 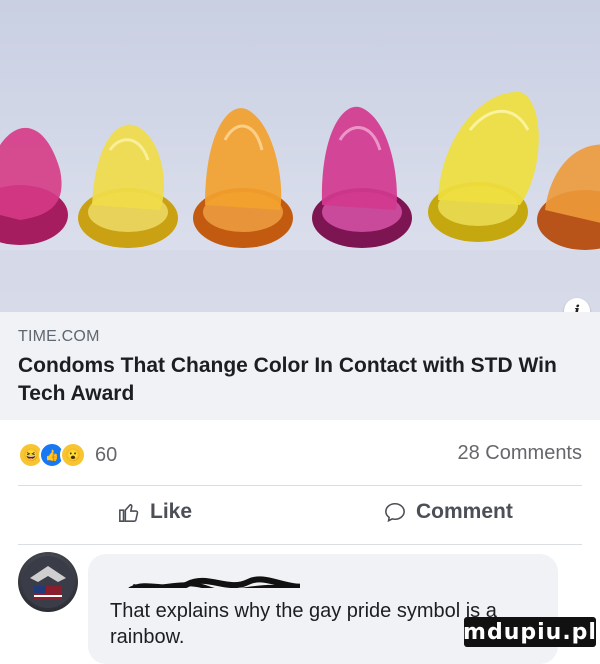 I want to click on condom-magenta, so click(x=362, y=177).